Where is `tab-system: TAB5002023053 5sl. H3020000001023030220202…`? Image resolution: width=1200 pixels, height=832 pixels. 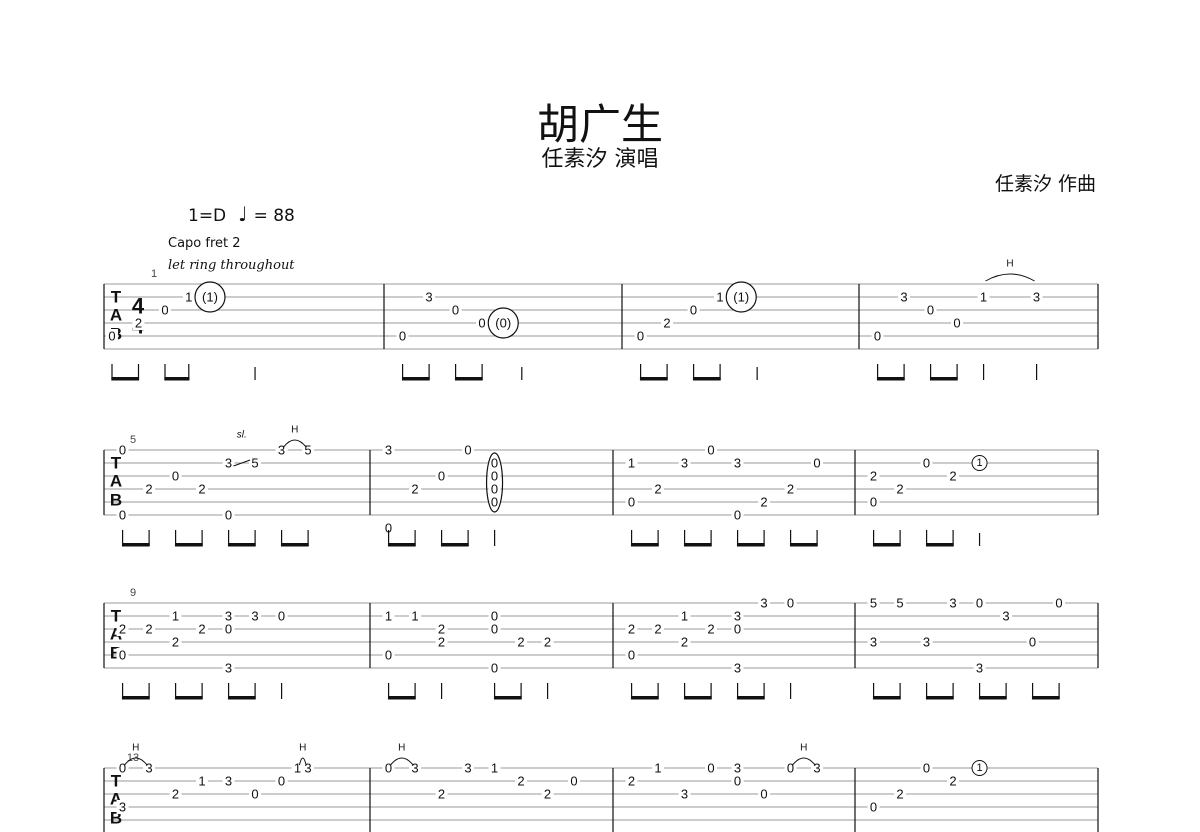 tab-system: TAB5002023053 5sl. H3020000001023030220202… is located at coordinates (601, 486).